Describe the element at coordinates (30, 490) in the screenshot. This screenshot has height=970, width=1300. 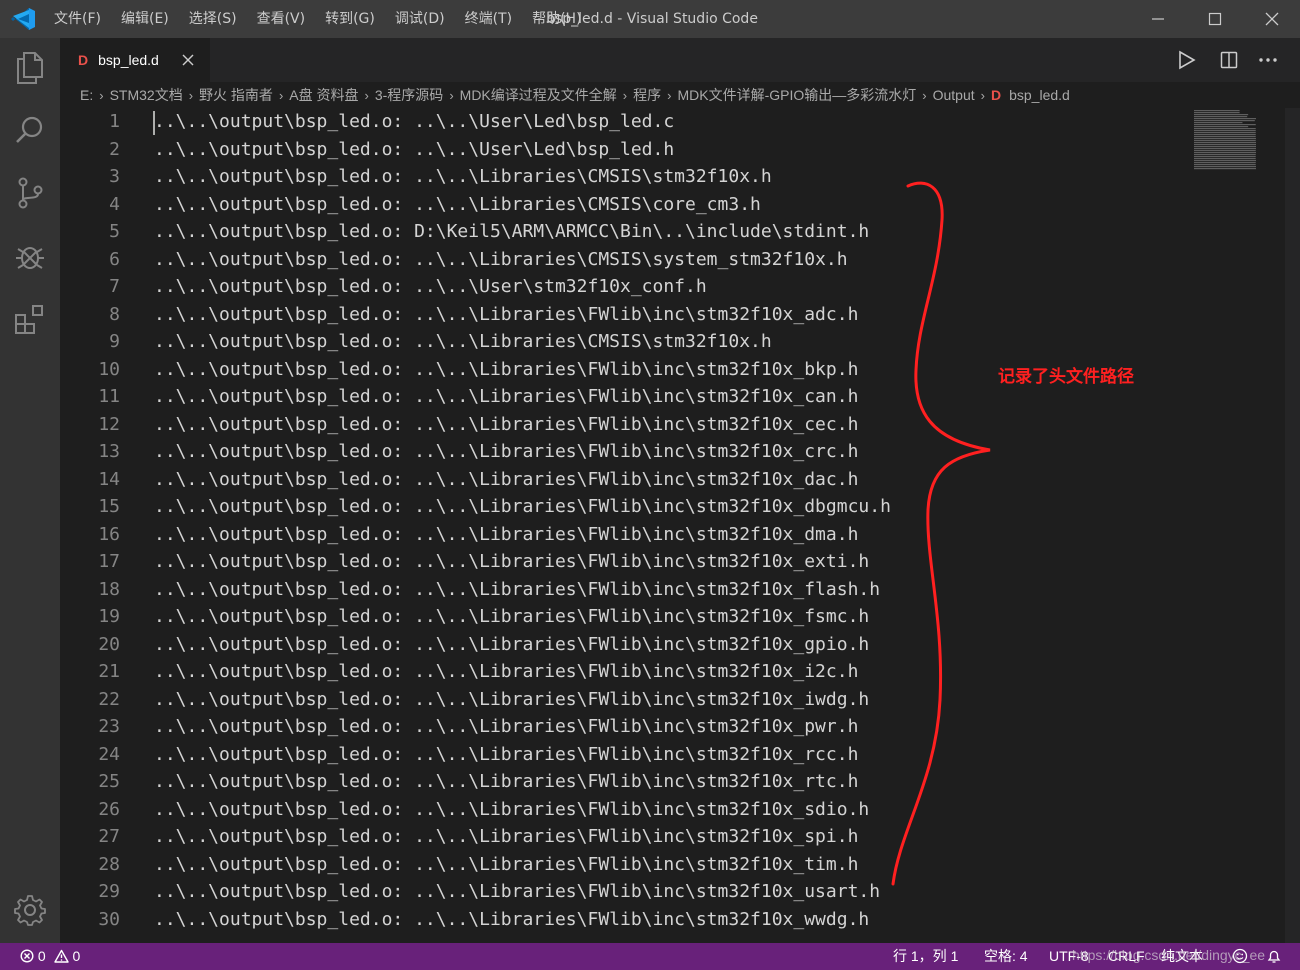
I see `activity-bar` at that location.